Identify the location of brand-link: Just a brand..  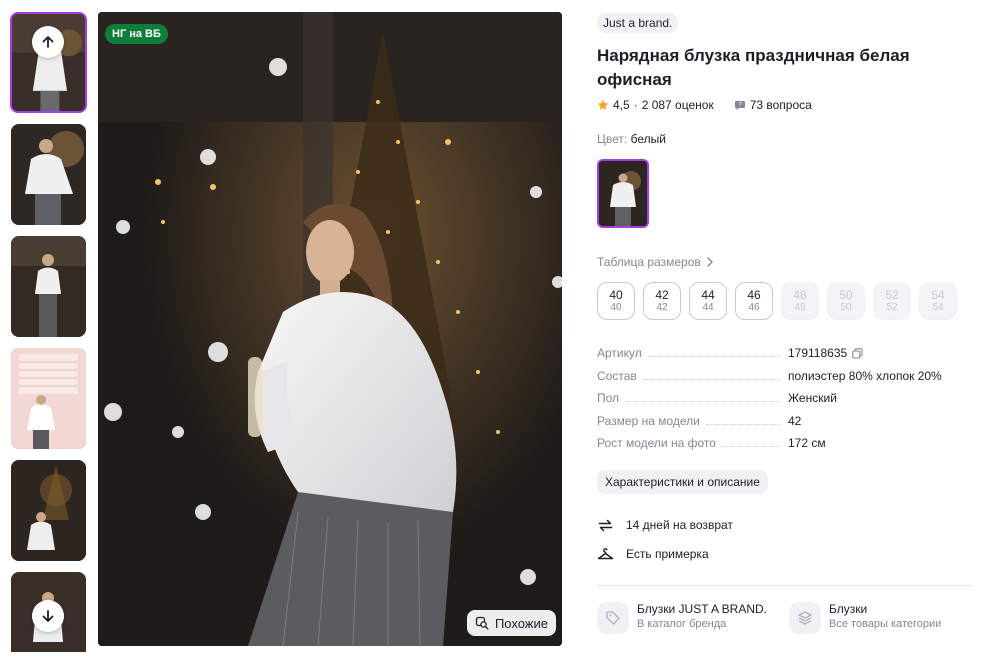
(638, 23).